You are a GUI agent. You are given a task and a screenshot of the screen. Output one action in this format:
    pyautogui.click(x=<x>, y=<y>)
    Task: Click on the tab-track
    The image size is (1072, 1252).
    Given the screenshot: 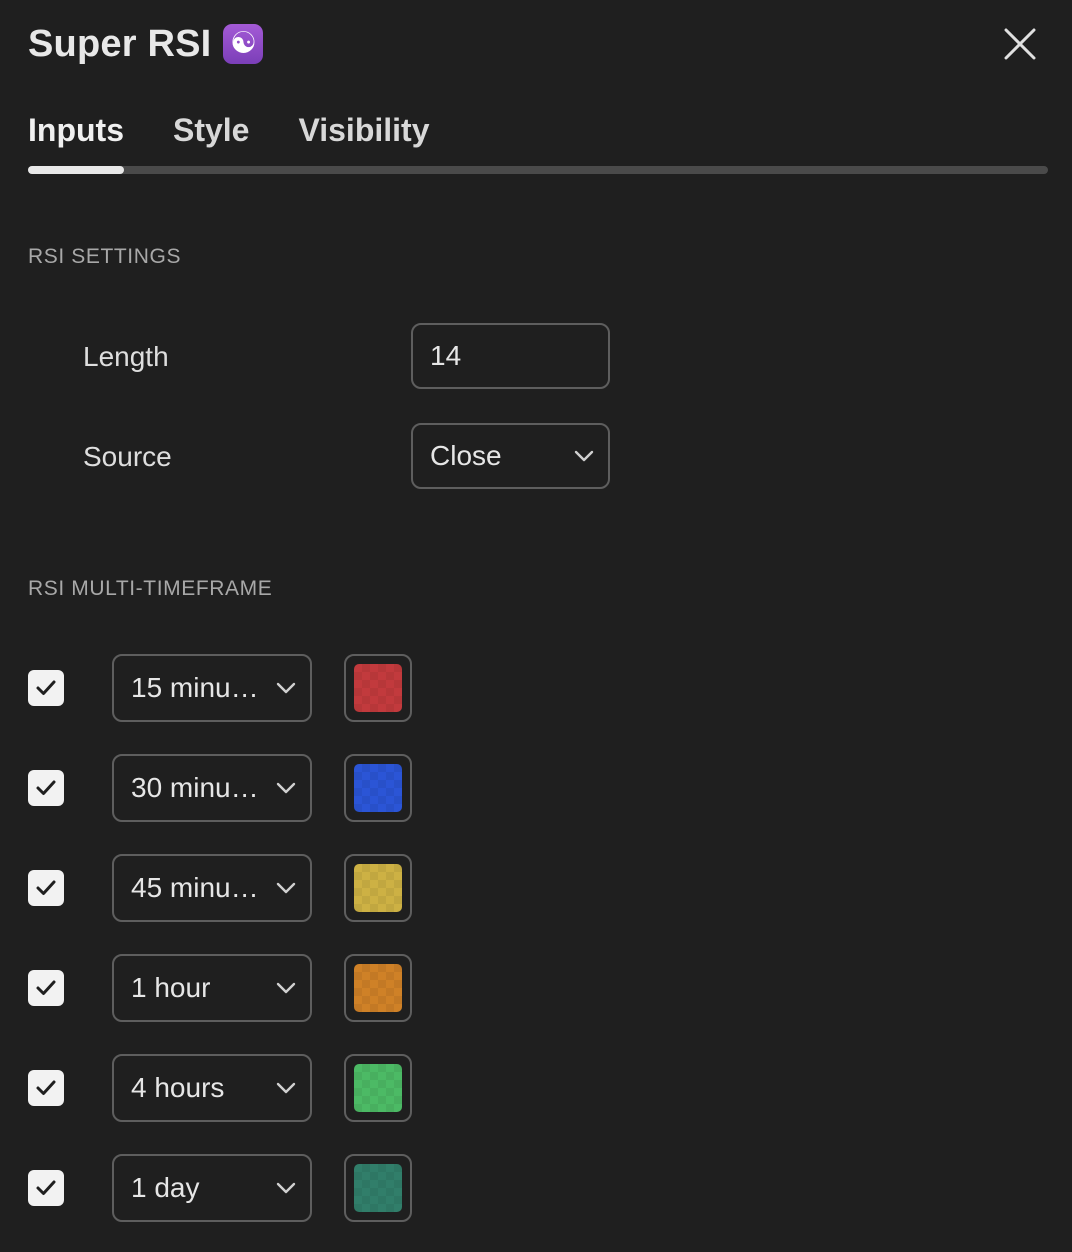 What is the action you would take?
    pyautogui.click(x=538, y=170)
    